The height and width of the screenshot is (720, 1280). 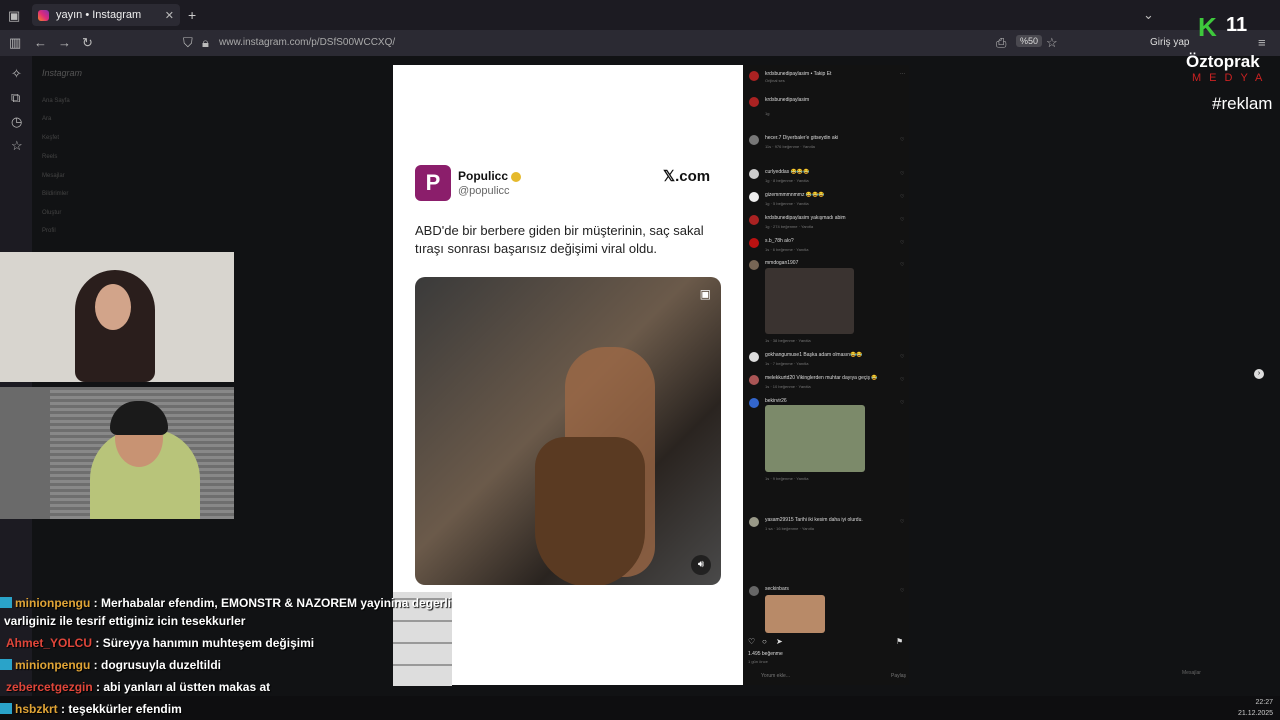 I want to click on comment-user: krdsbunedipaylasim, so click(x=787, y=100).